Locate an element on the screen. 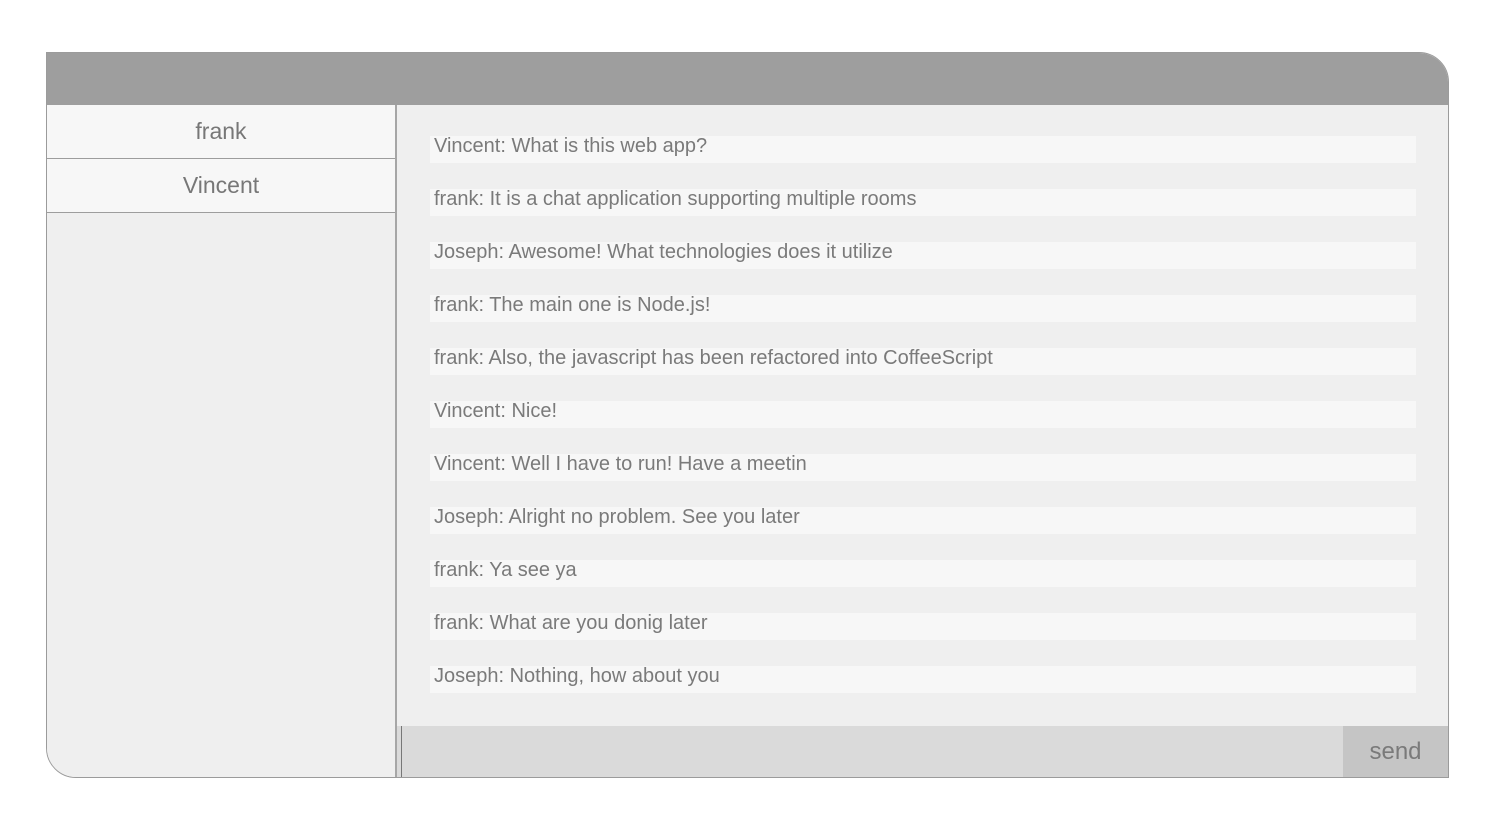 The width and height of the screenshot is (1512, 840). message-item: frank: What are you donig later is located at coordinates (923, 626).